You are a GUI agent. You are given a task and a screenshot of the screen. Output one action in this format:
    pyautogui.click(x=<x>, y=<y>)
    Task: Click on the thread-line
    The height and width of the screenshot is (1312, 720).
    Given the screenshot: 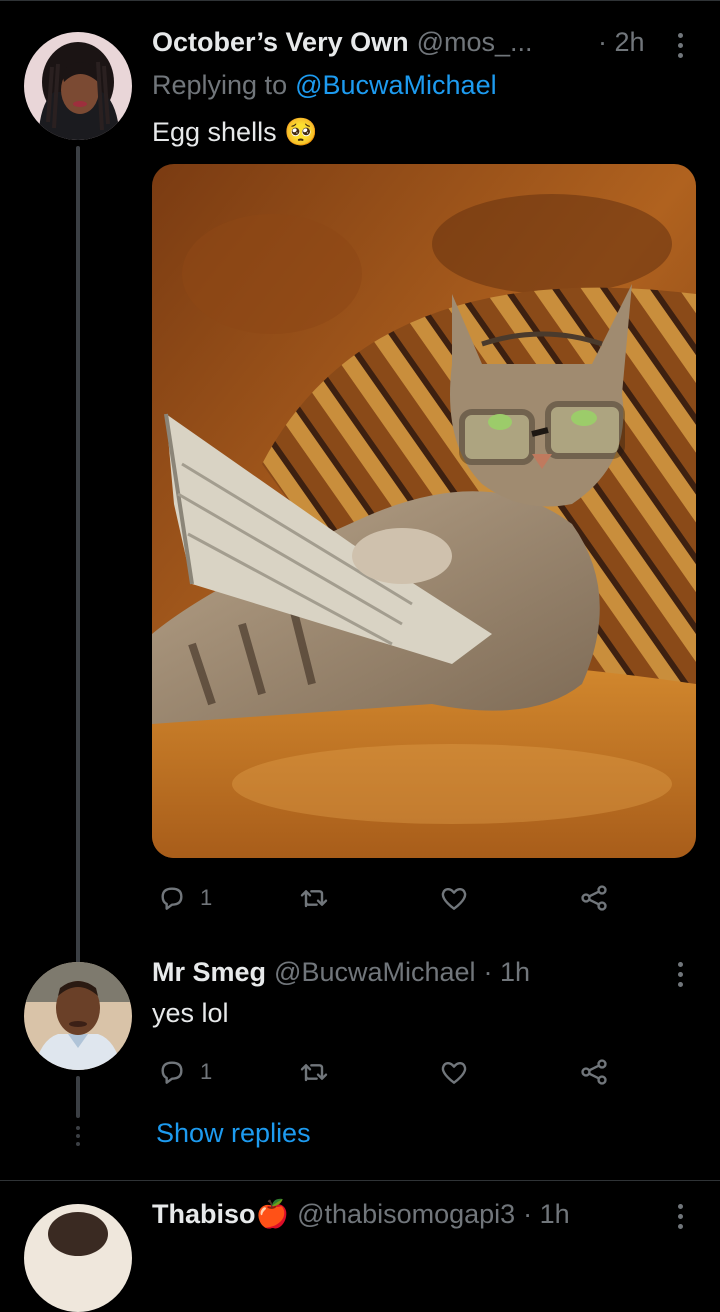 What is the action you would take?
    pyautogui.click(x=78, y=555)
    